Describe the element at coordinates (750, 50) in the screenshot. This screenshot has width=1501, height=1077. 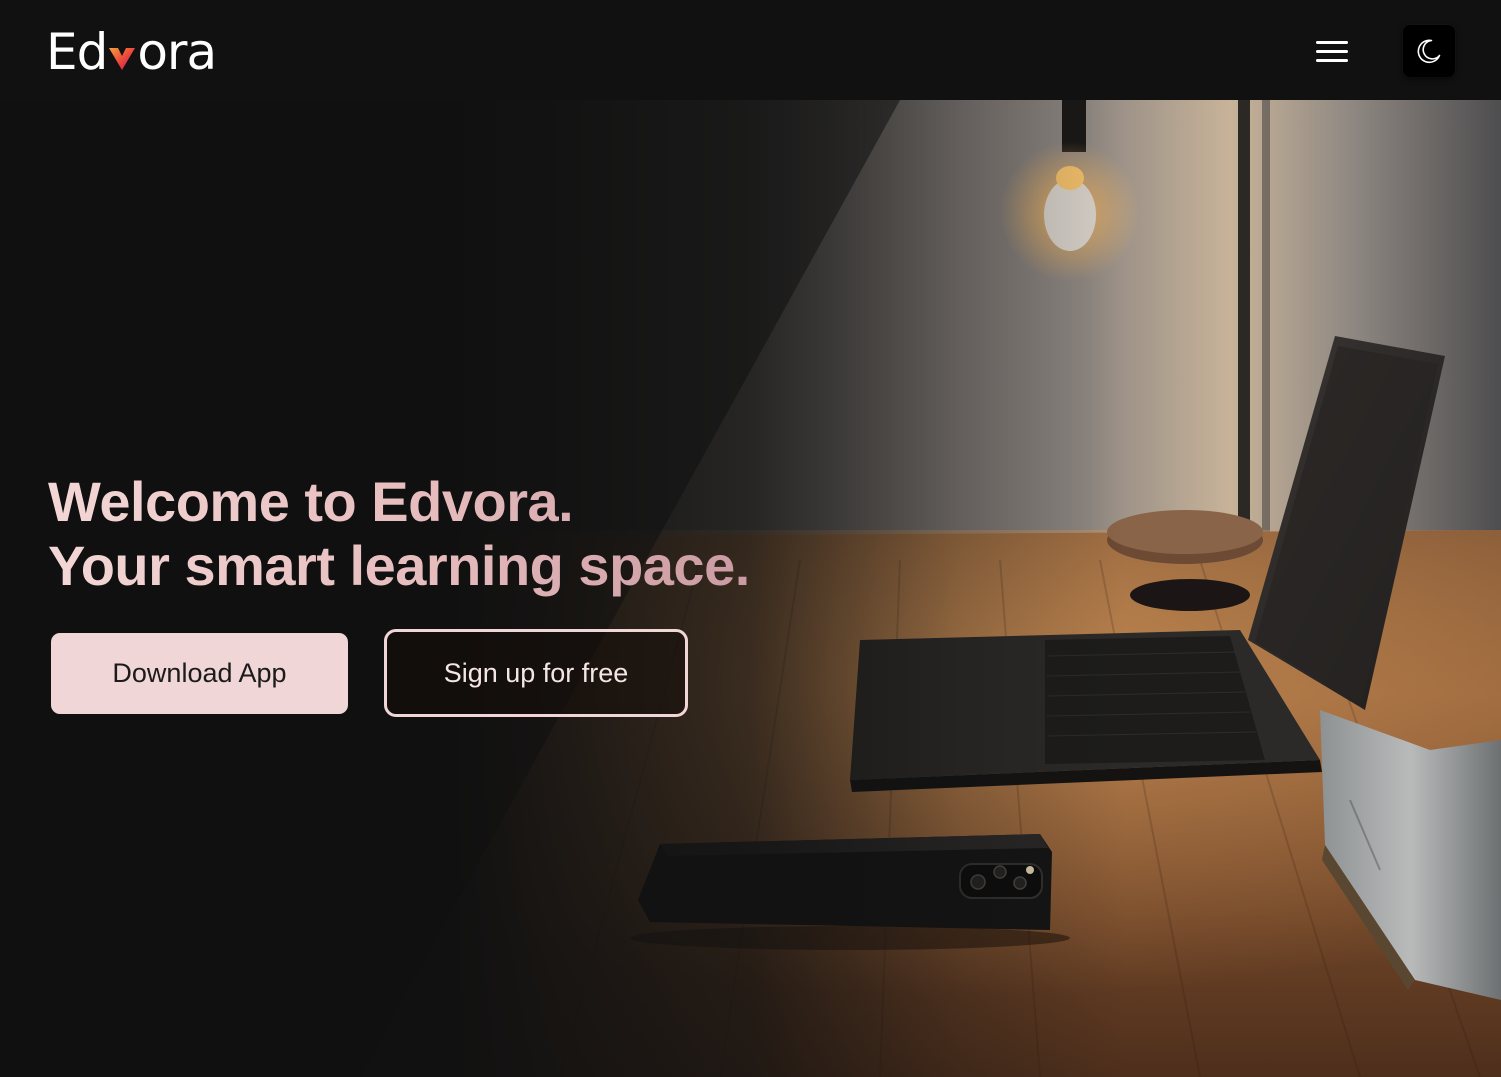
I see `top-navigation-bar: Ed ora` at that location.